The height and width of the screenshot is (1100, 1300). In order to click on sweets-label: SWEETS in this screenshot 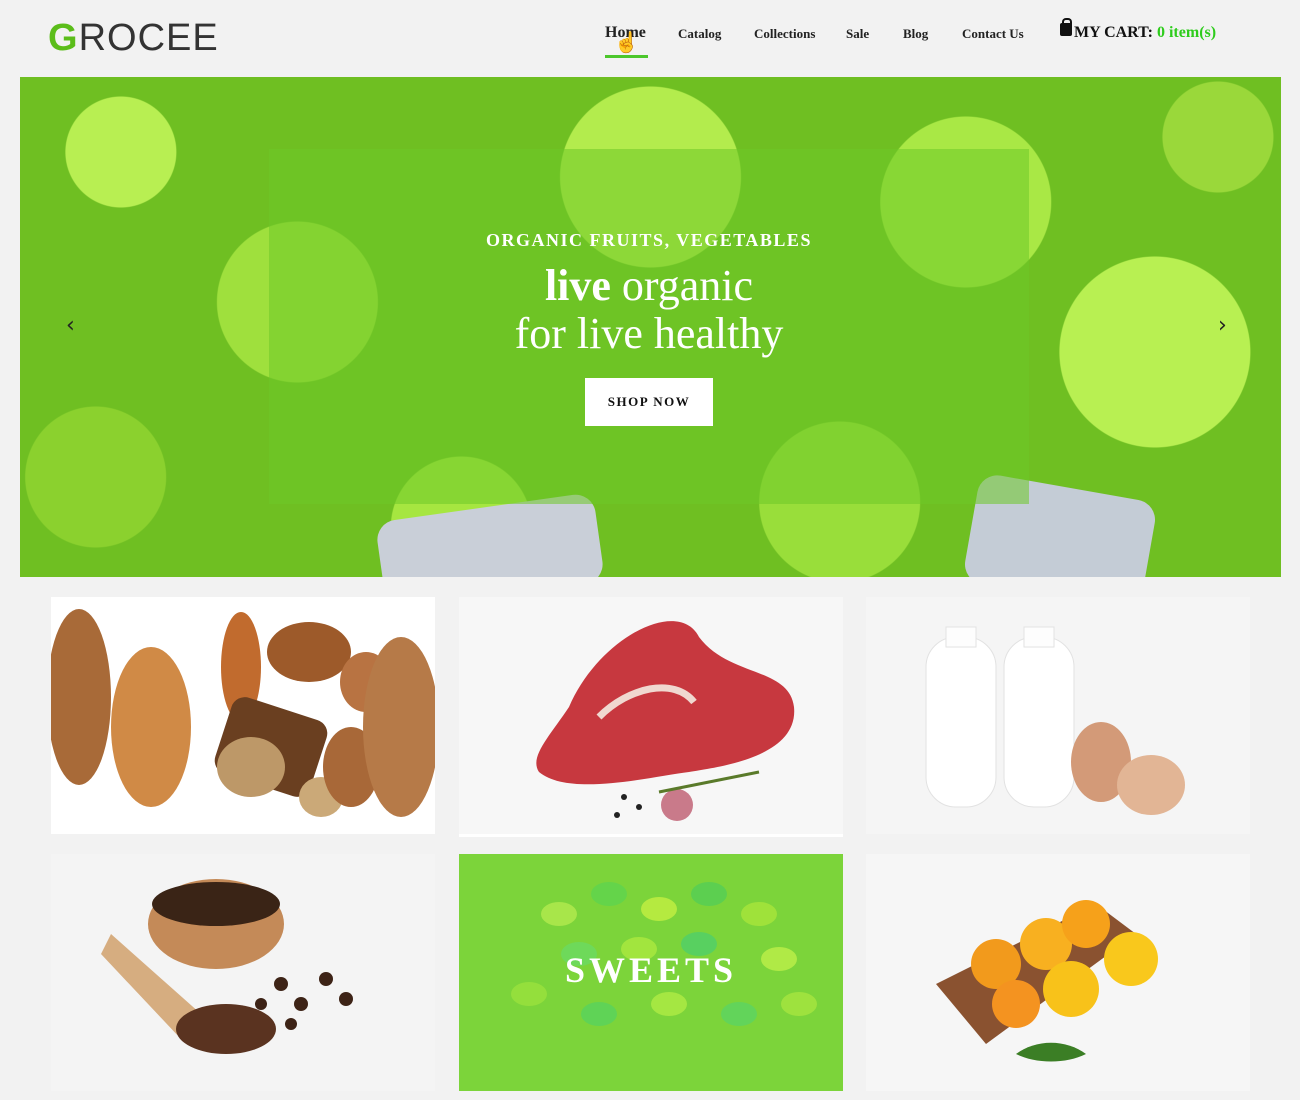, I will do `click(651, 970)`.